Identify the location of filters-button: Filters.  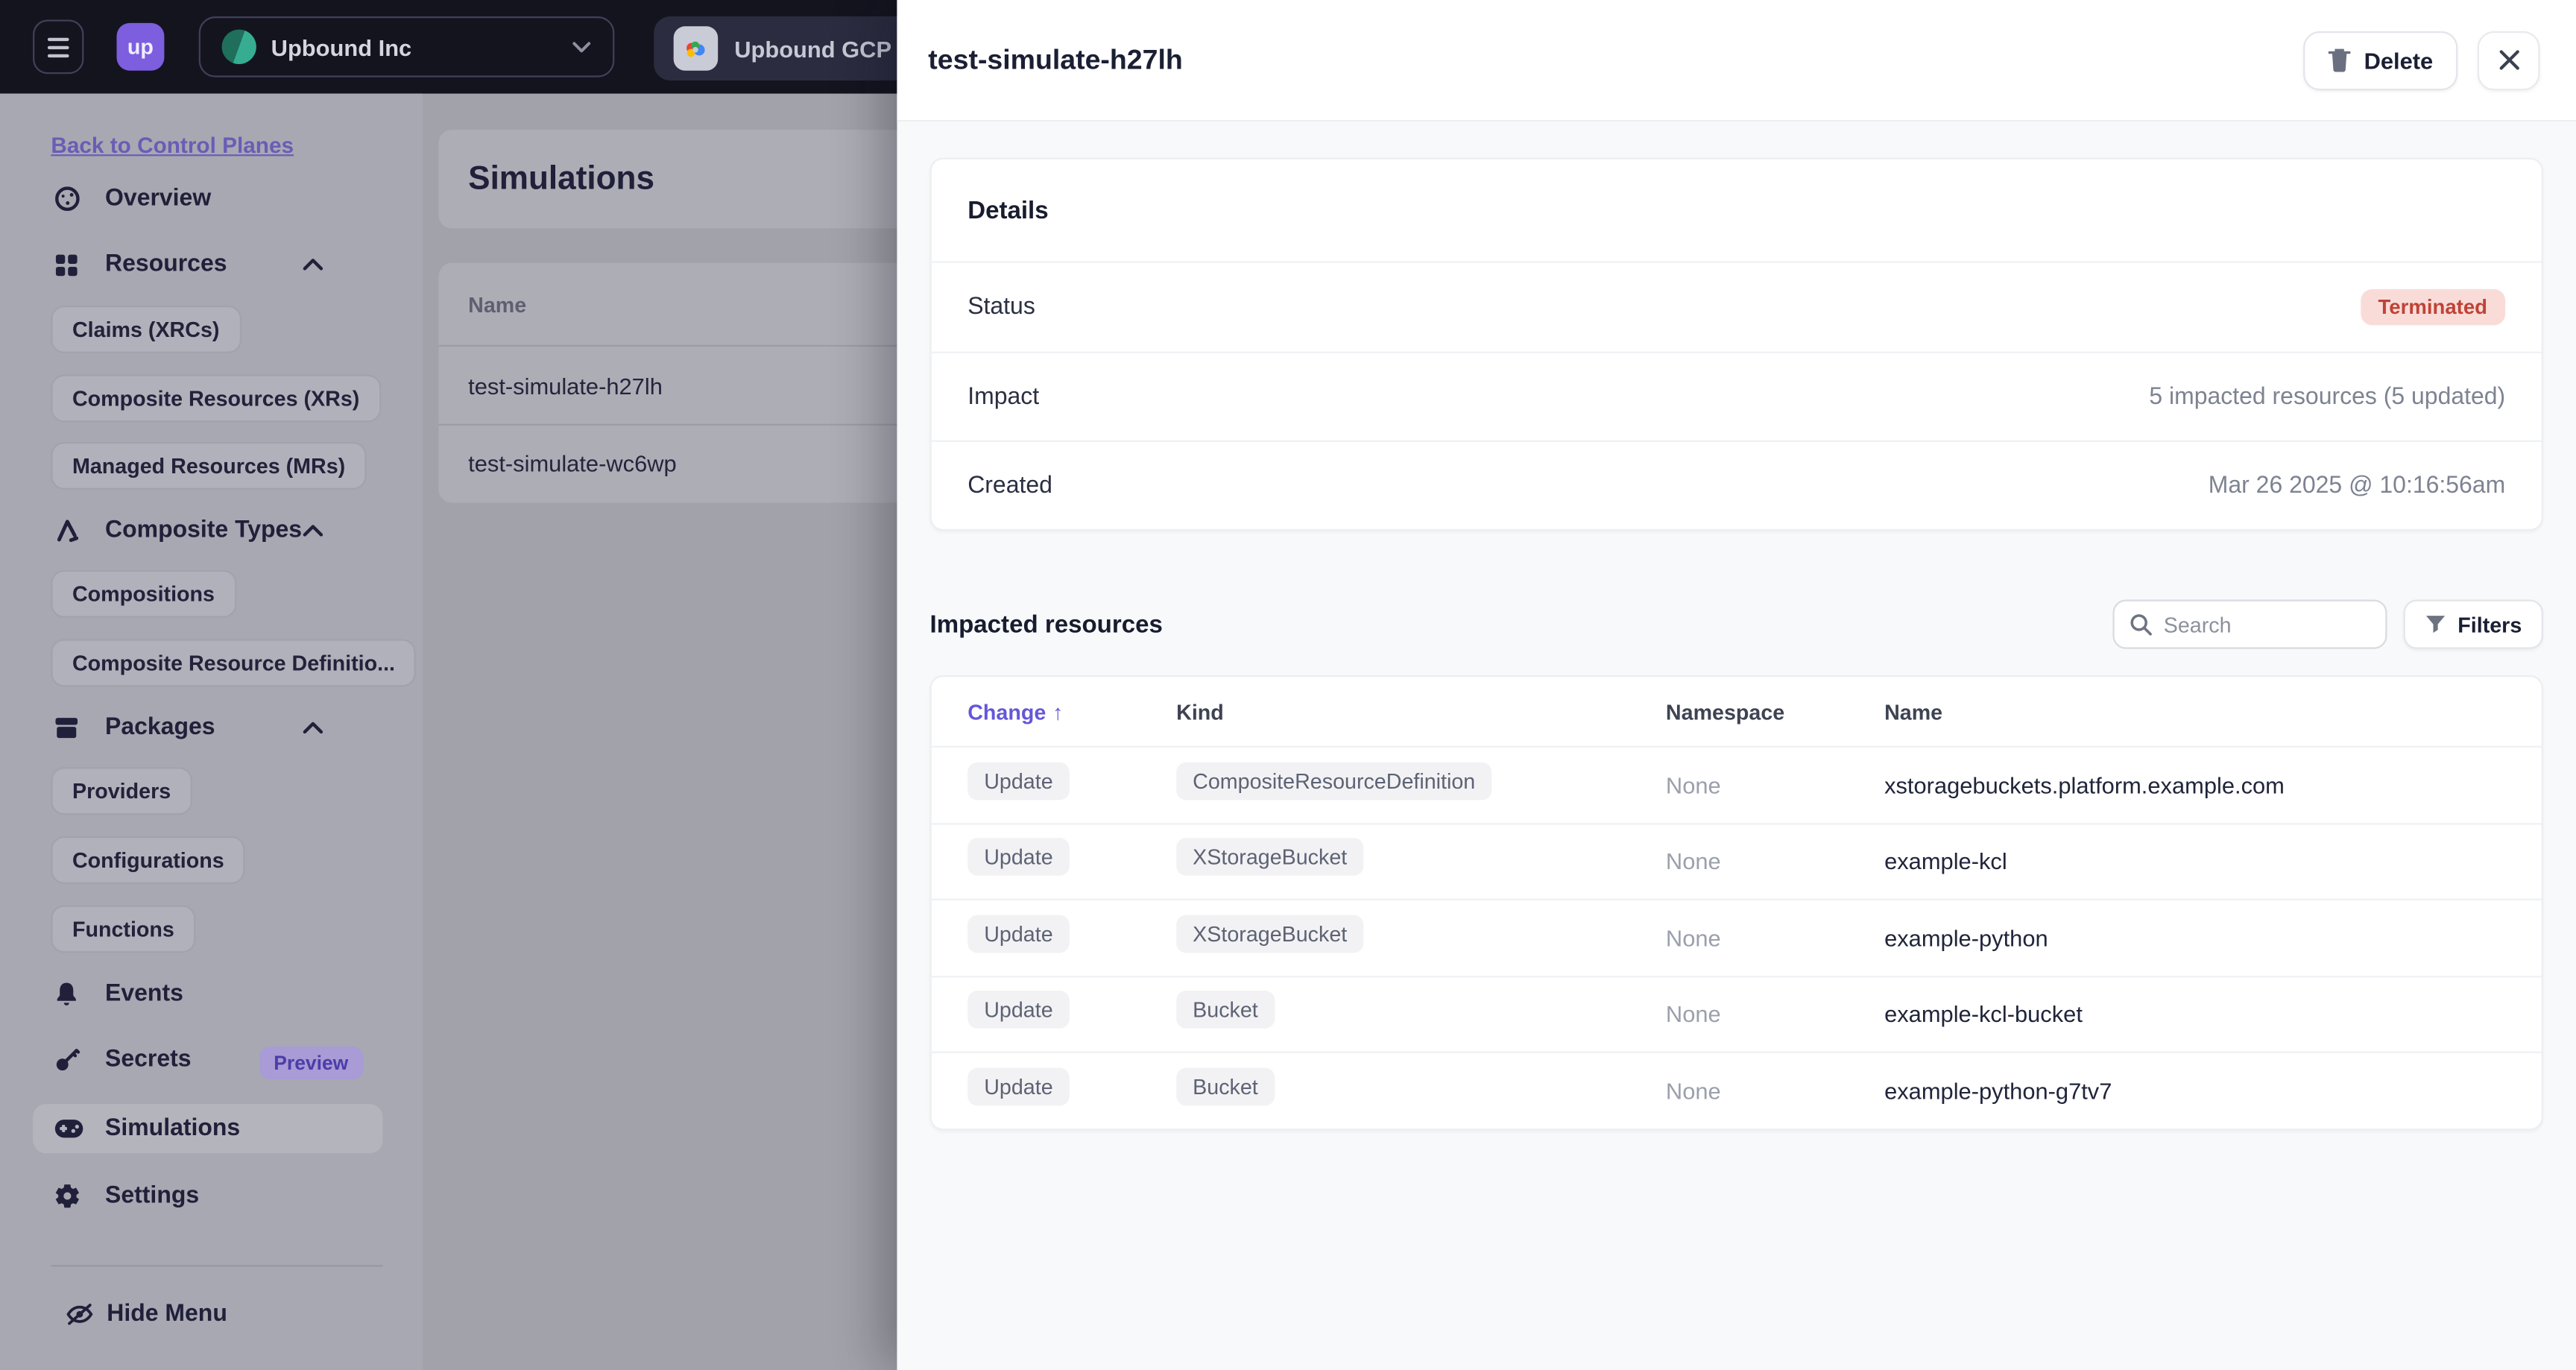
(2473, 624).